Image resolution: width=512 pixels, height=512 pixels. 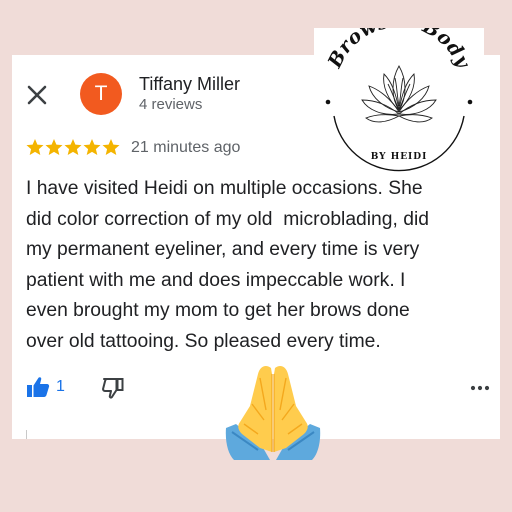 What do you see at coordinates (189, 84) in the screenshot?
I see `reviewer-name: Tiffany Miller` at bounding box center [189, 84].